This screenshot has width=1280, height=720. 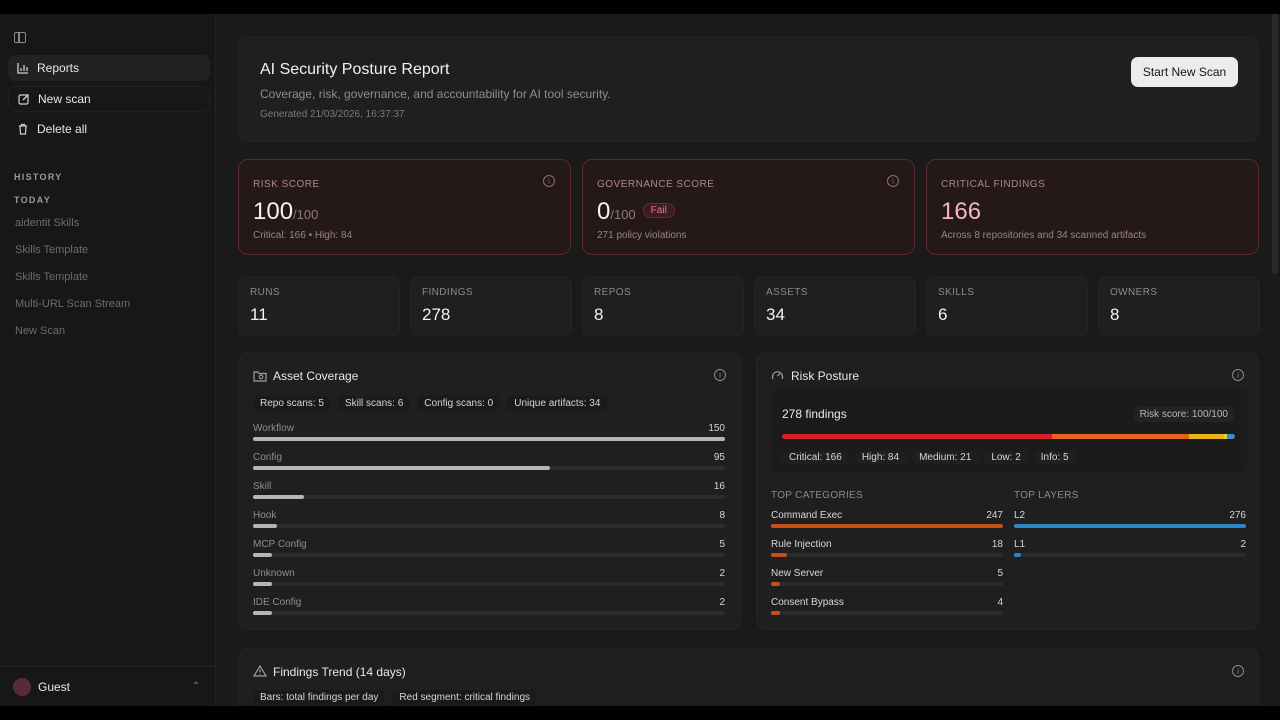 What do you see at coordinates (1237, 515) in the screenshot?
I see `layer-value: 276` at bounding box center [1237, 515].